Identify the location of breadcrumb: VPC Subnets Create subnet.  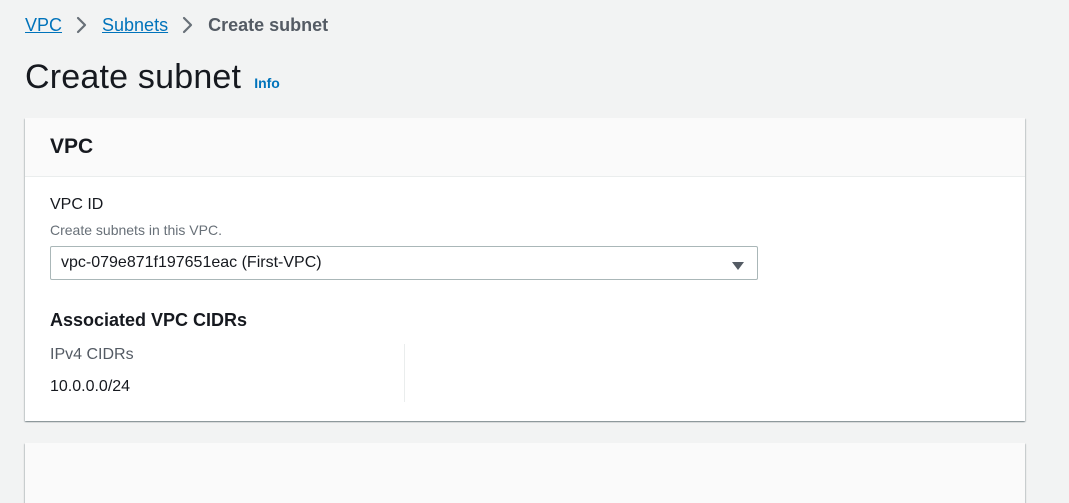
(176, 25).